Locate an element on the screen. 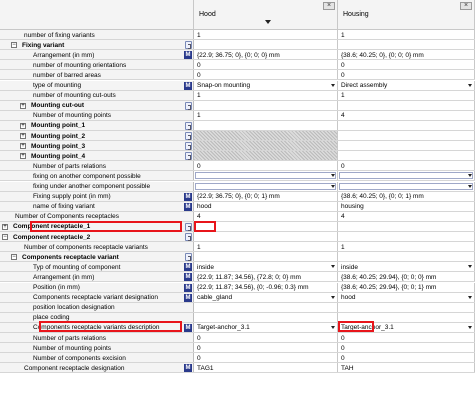 The image size is (475, 411). value-cell-hood: cable_gland is located at coordinates (266, 297).